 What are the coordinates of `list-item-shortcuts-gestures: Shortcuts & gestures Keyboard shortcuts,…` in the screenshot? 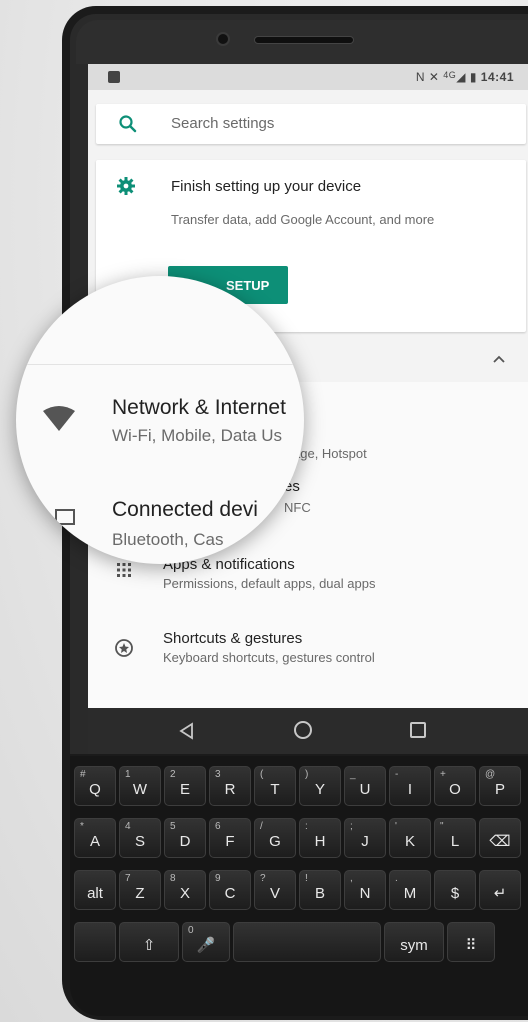 It's located at (308, 654).